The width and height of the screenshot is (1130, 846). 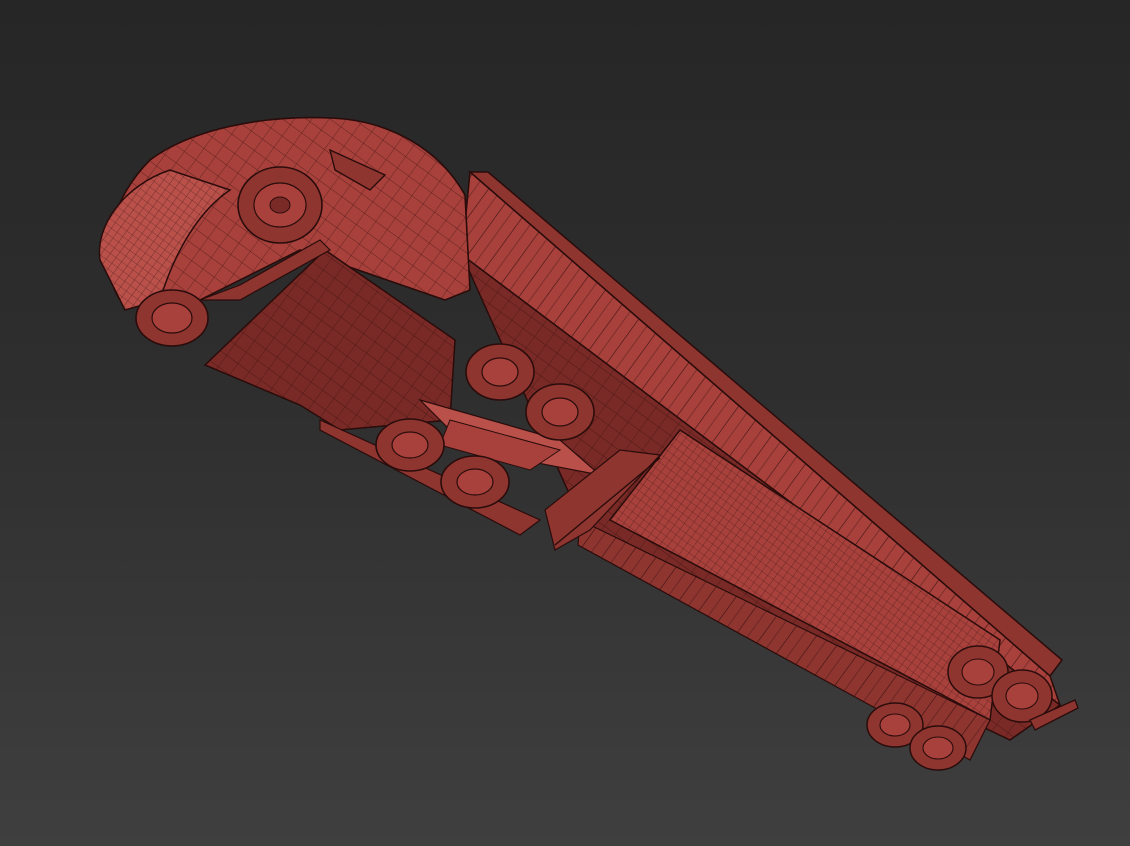 I want to click on front-wheel, so click(x=280, y=205).